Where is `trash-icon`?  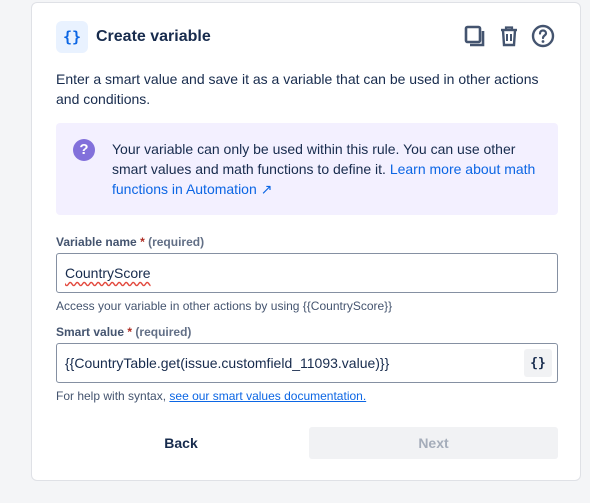 trash-icon is located at coordinates (509, 36).